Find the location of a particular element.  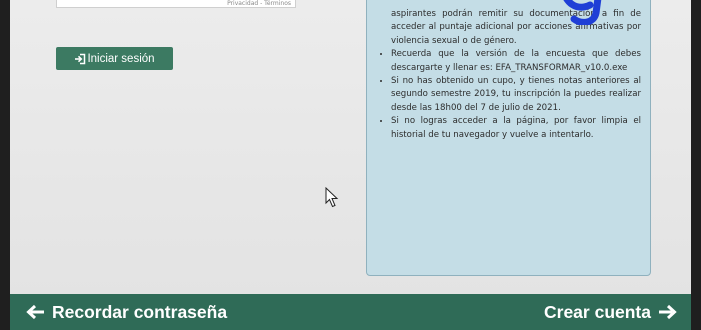

login-button: Iniciar sesión is located at coordinates (114, 58).